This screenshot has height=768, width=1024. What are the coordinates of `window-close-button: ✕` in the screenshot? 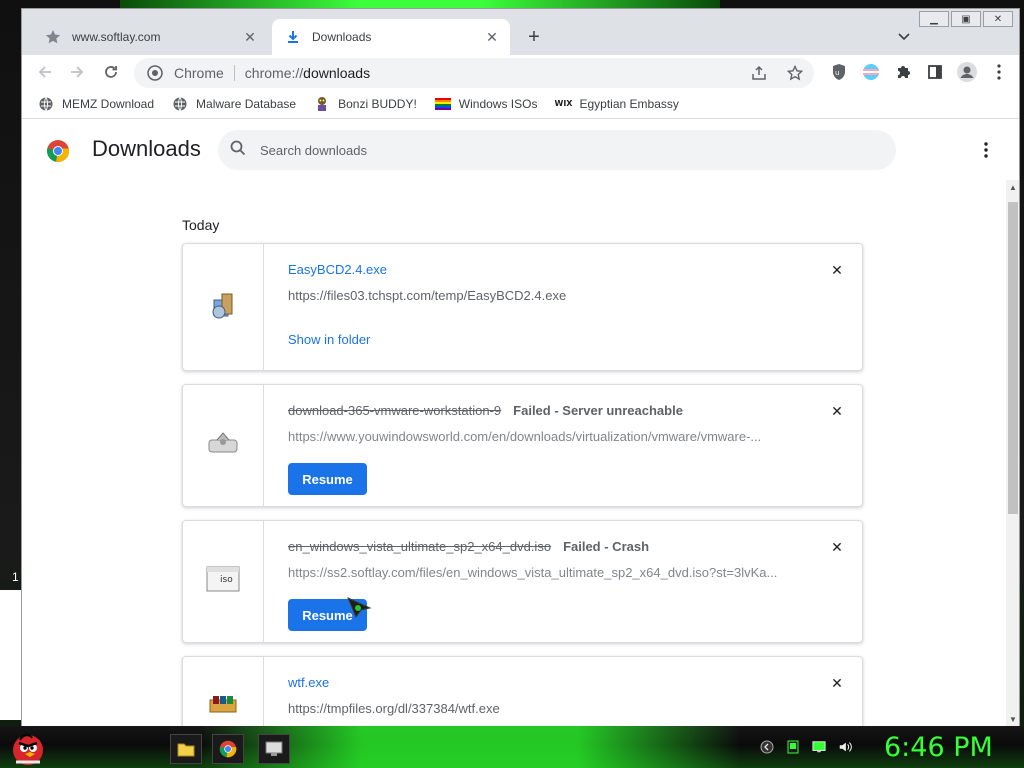 It's located at (998, 19).